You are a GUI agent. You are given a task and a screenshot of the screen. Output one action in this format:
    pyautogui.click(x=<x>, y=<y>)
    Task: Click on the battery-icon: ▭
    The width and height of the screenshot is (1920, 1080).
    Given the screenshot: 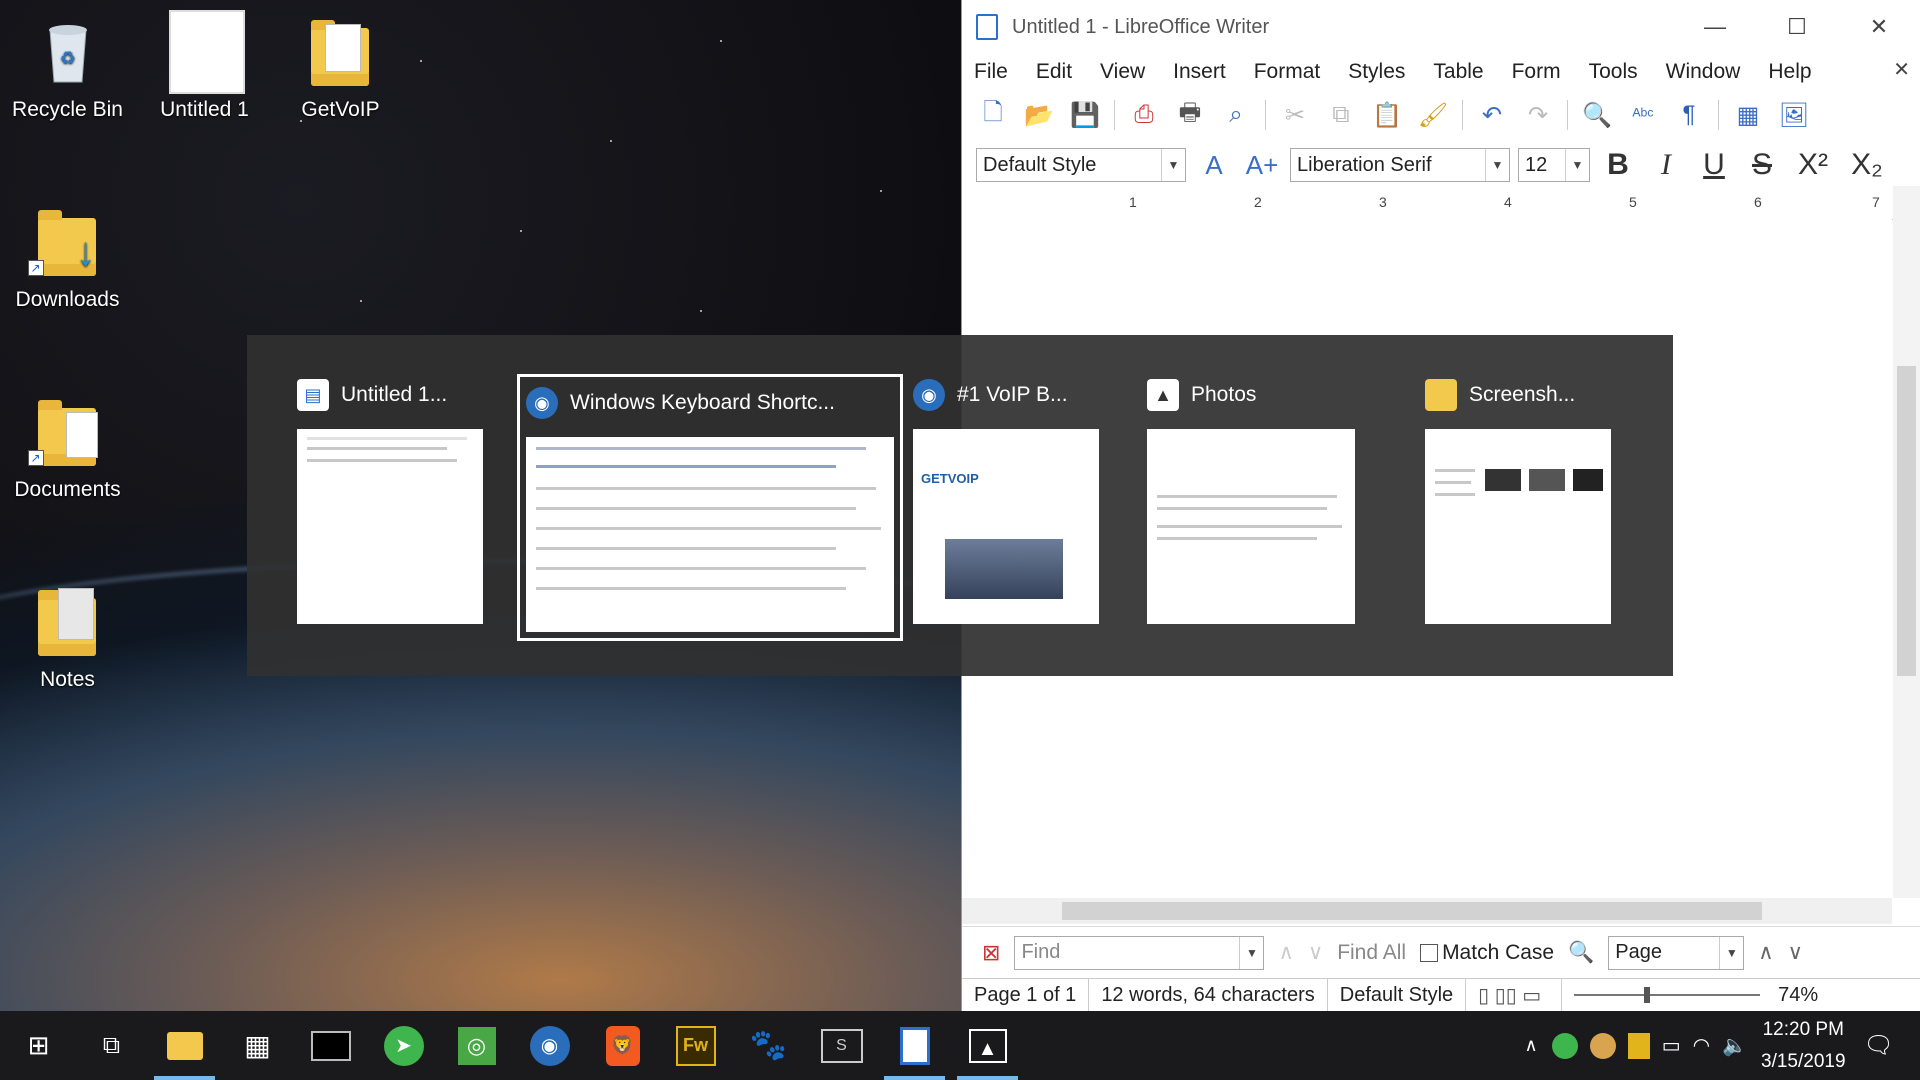 What is the action you would take?
    pyautogui.click(x=1671, y=1045)
    